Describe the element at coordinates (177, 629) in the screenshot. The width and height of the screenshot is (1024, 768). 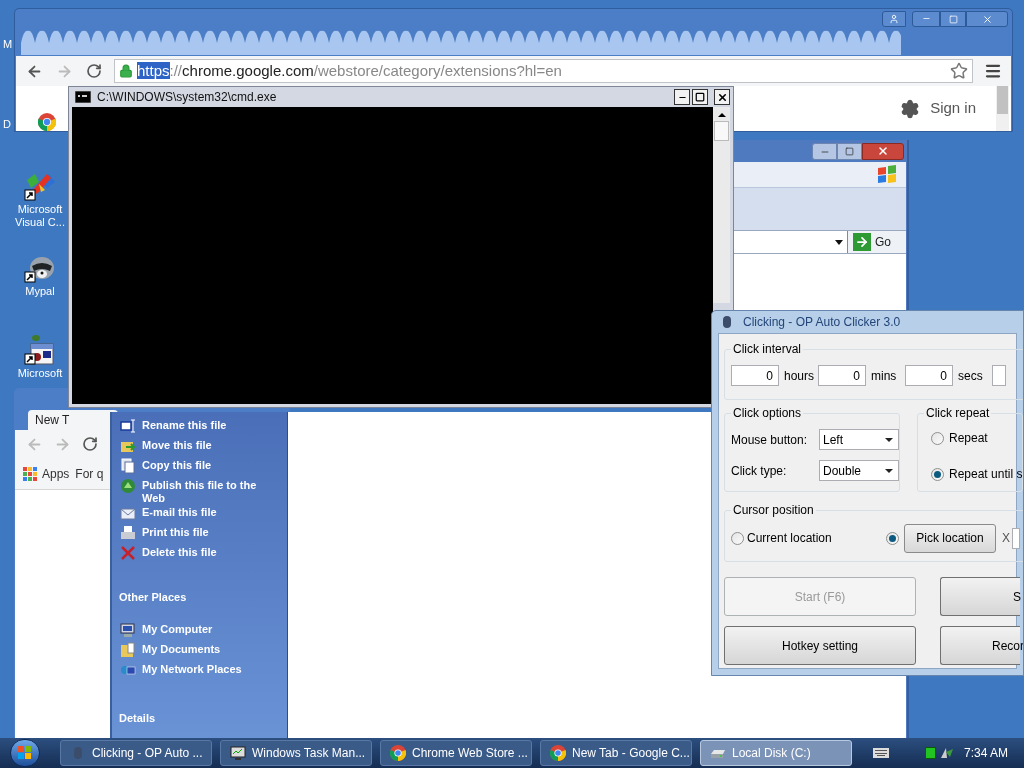
I see `place-link: My Computer` at that location.